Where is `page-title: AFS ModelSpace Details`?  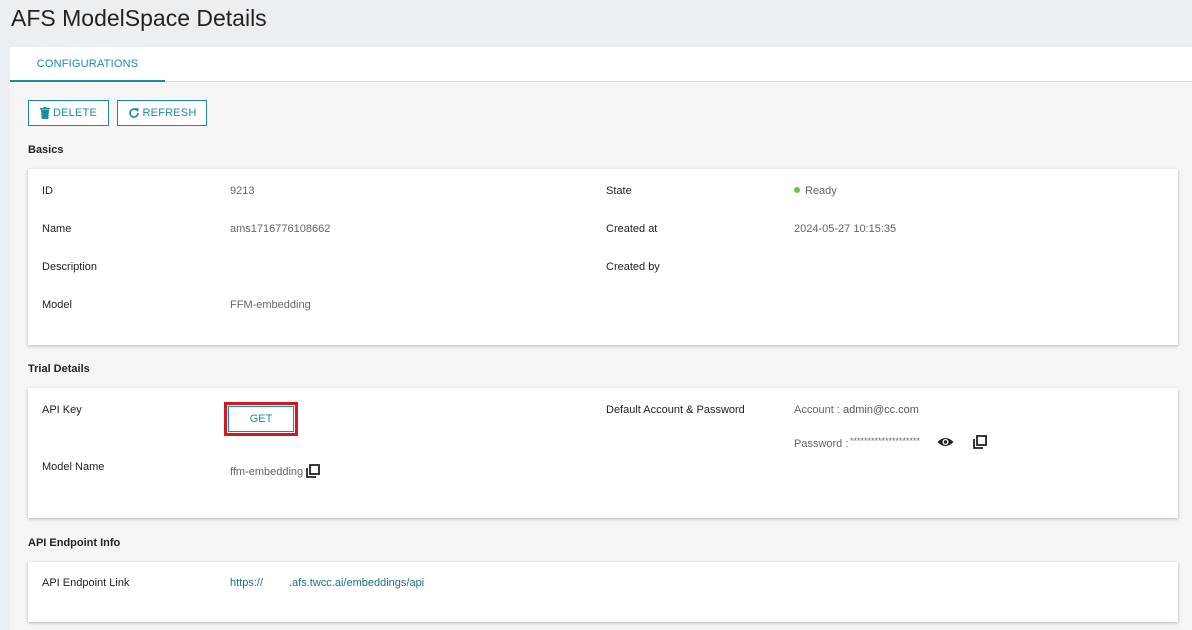 page-title: AFS ModelSpace Details is located at coordinates (139, 18).